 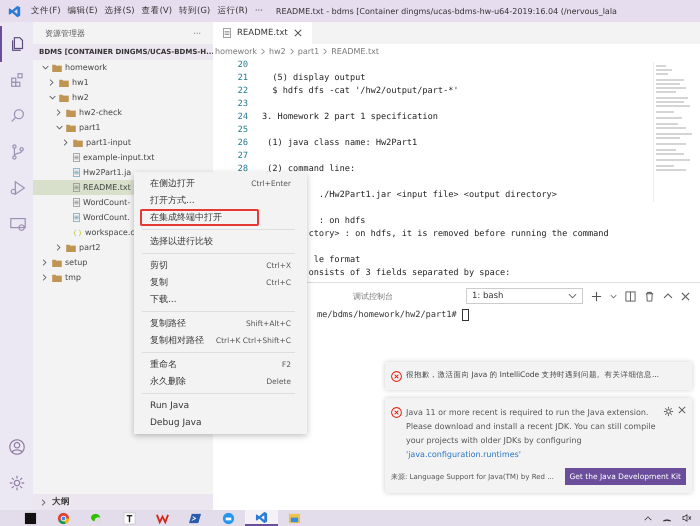 What do you see at coordinates (243, 65) in the screenshot?
I see `line-number: 20` at bounding box center [243, 65].